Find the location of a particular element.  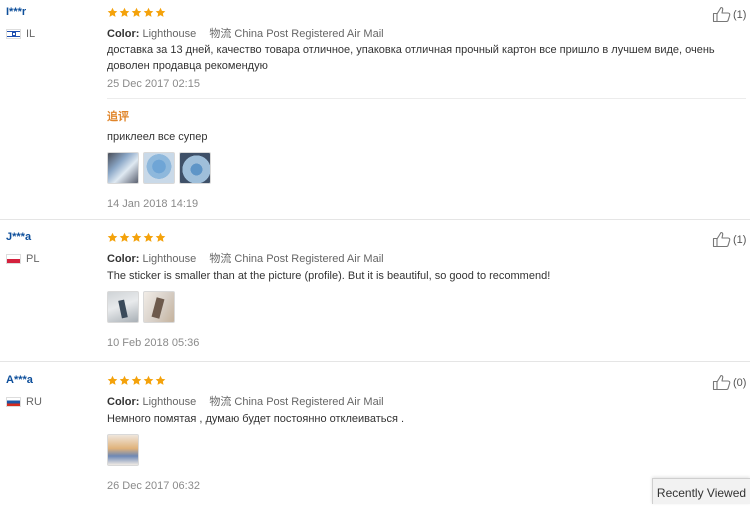

russia-flag-icon is located at coordinates (13, 402).